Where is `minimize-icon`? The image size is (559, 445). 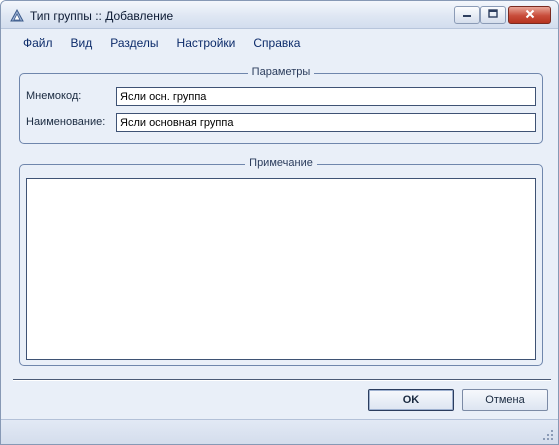 minimize-icon is located at coordinates (467, 15).